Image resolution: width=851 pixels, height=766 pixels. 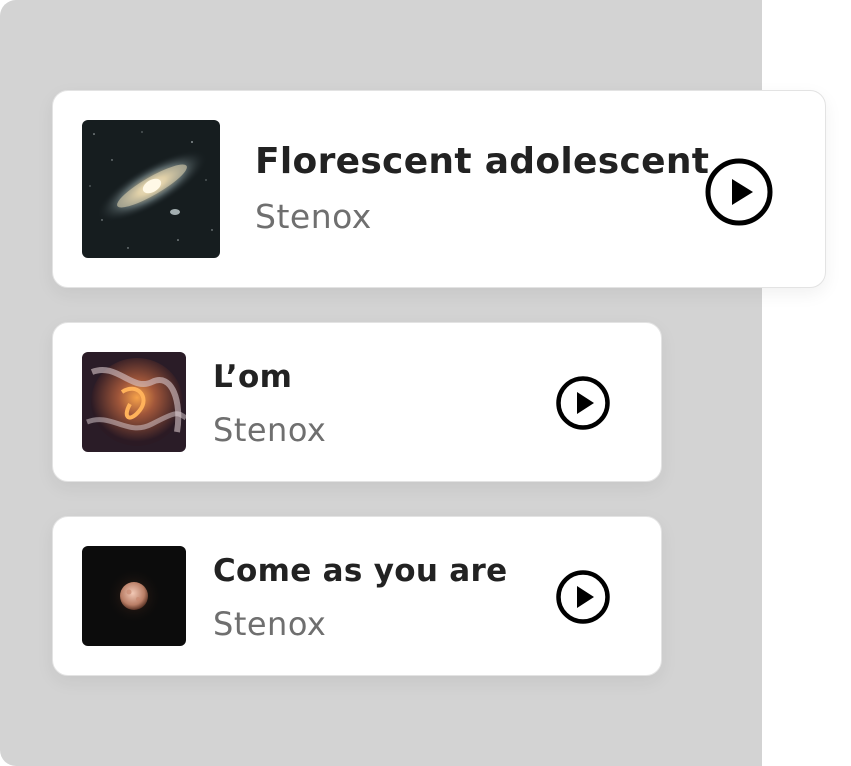 I want to click on track-card: Come as you are Stenox, so click(x=357, y=596).